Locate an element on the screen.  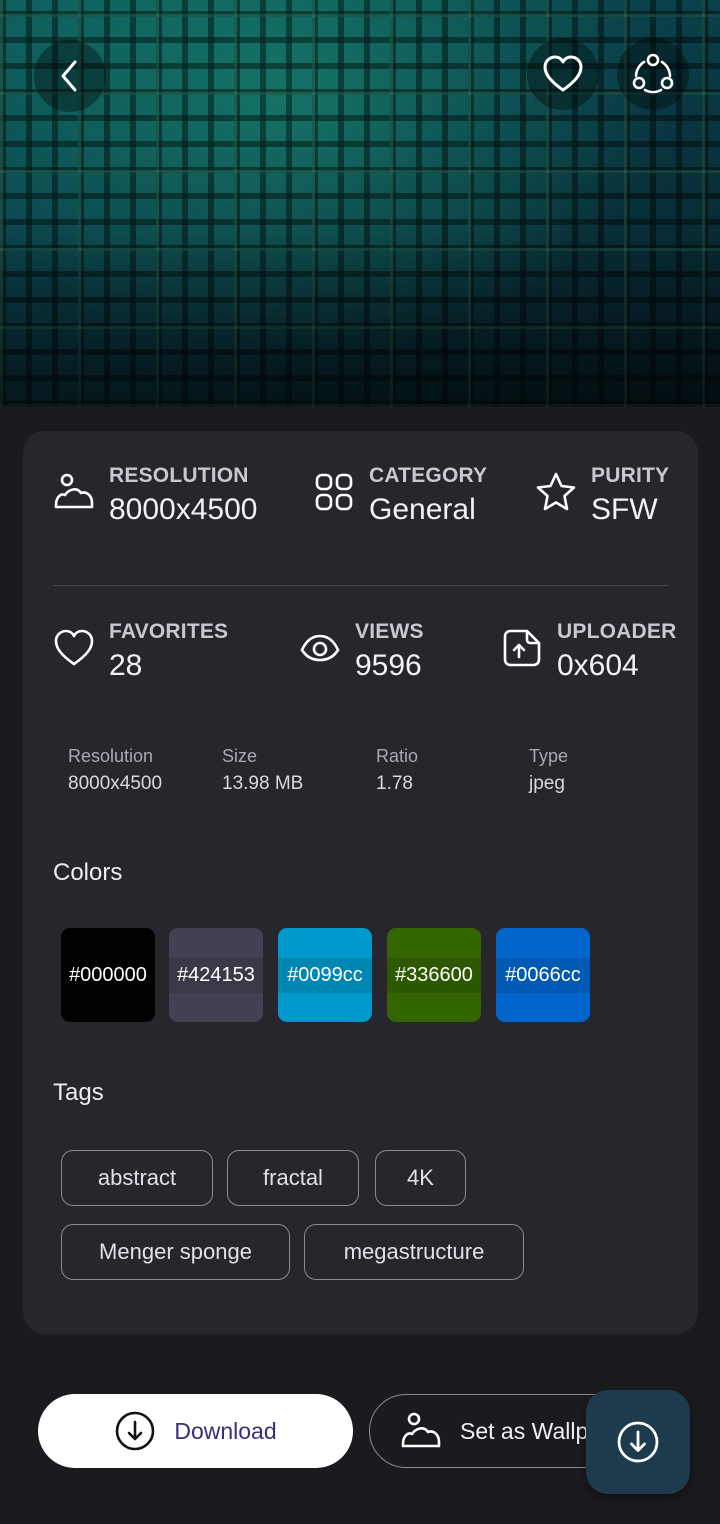
tag-chip: Menger sponge is located at coordinates (175, 1252).